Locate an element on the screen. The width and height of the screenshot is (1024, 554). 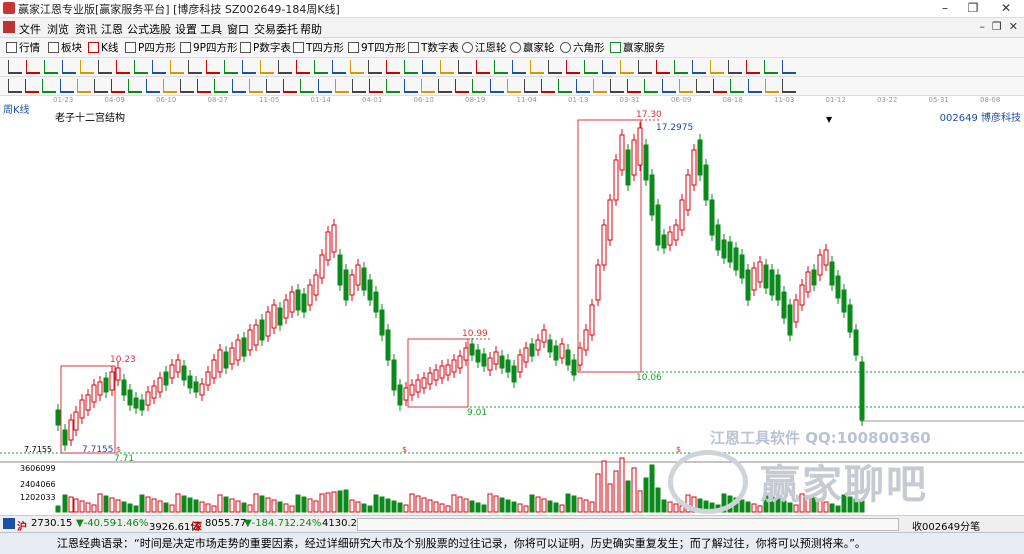
high-alt-label: 17.2975 is located at coordinates (674, 128).